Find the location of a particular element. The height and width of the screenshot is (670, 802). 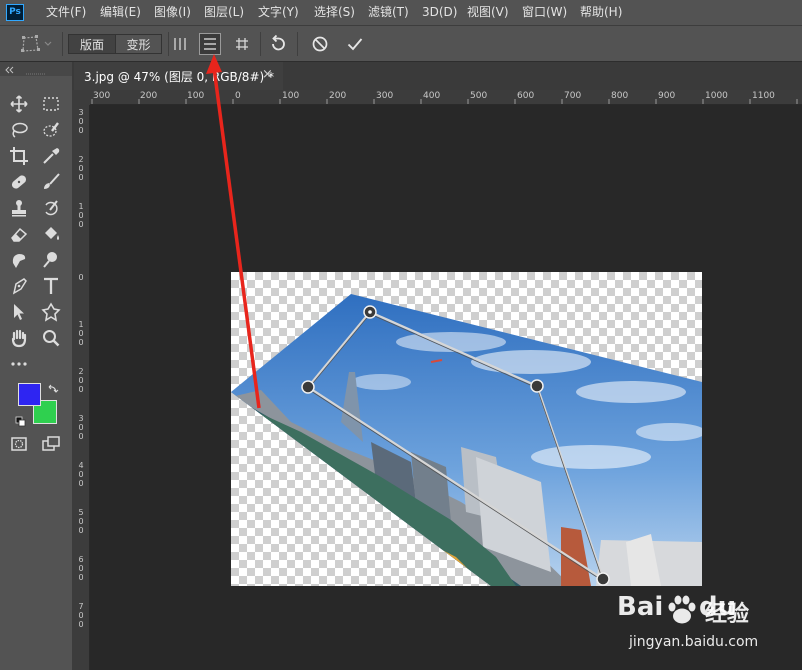

quick-selection-tool is located at coordinates (51, 130).